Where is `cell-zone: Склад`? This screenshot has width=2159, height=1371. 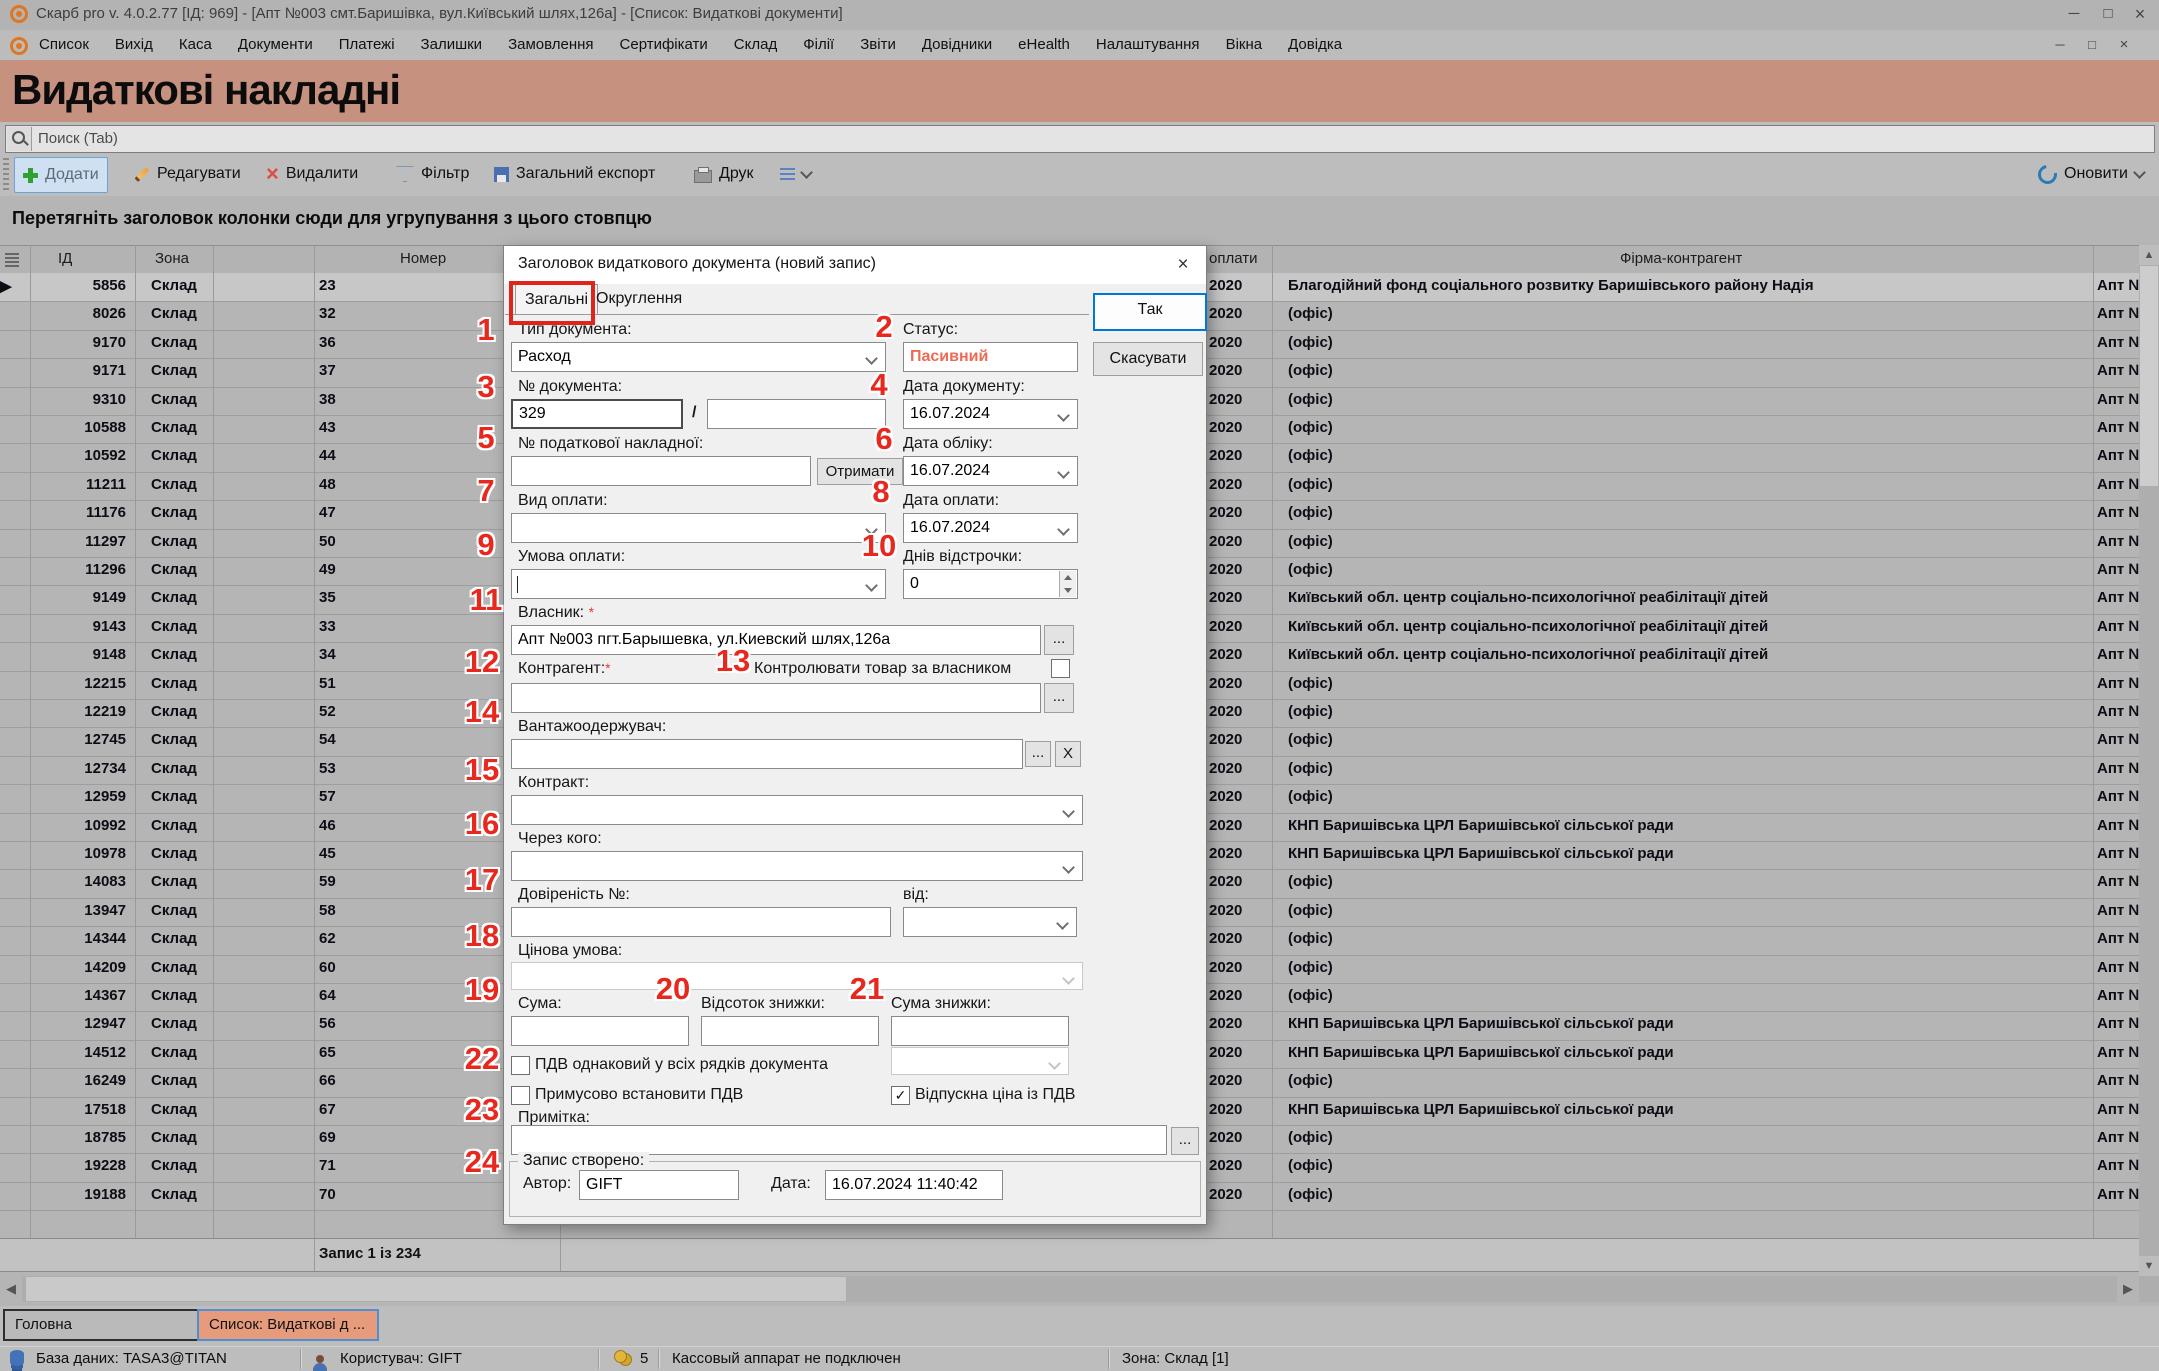
cell-zone: Склад is located at coordinates (174, 1194).